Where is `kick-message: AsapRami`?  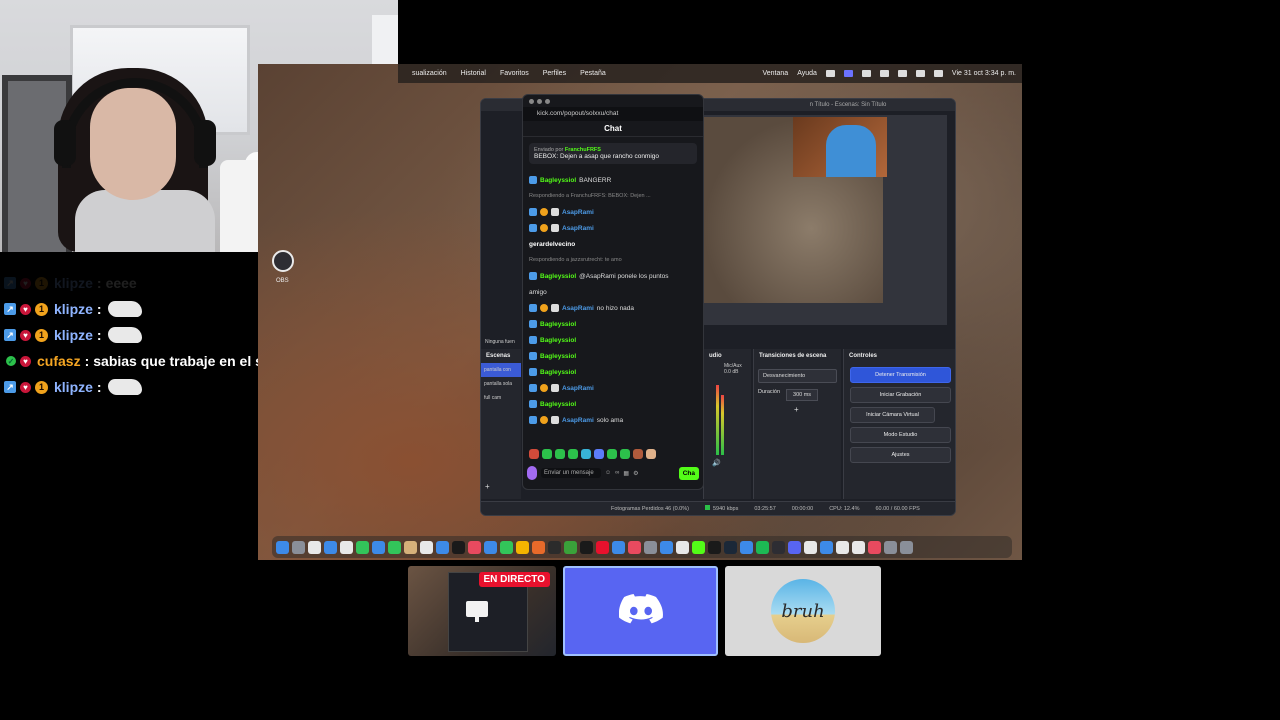 kick-message: AsapRami is located at coordinates (613, 228).